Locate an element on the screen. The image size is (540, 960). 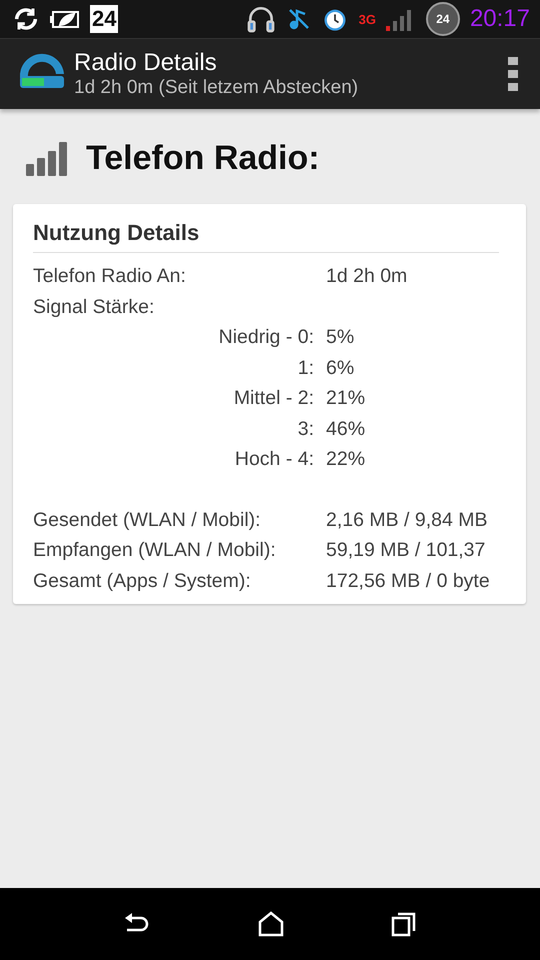
signal-bars-icon is located at coordinates (47, 159).